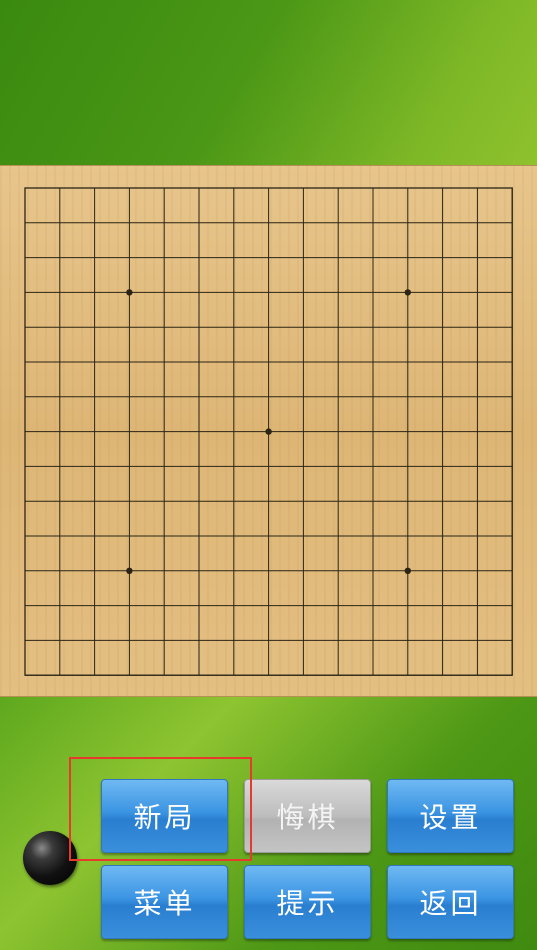 The image size is (537, 950). Describe the element at coordinates (164, 902) in the screenshot. I see `menu-button: 菜单` at that location.